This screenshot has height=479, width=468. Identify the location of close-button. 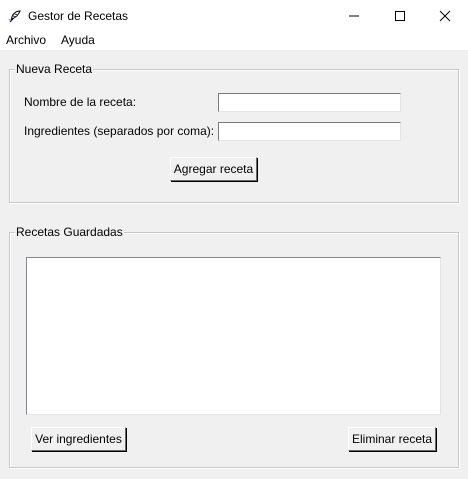
(445, 15).